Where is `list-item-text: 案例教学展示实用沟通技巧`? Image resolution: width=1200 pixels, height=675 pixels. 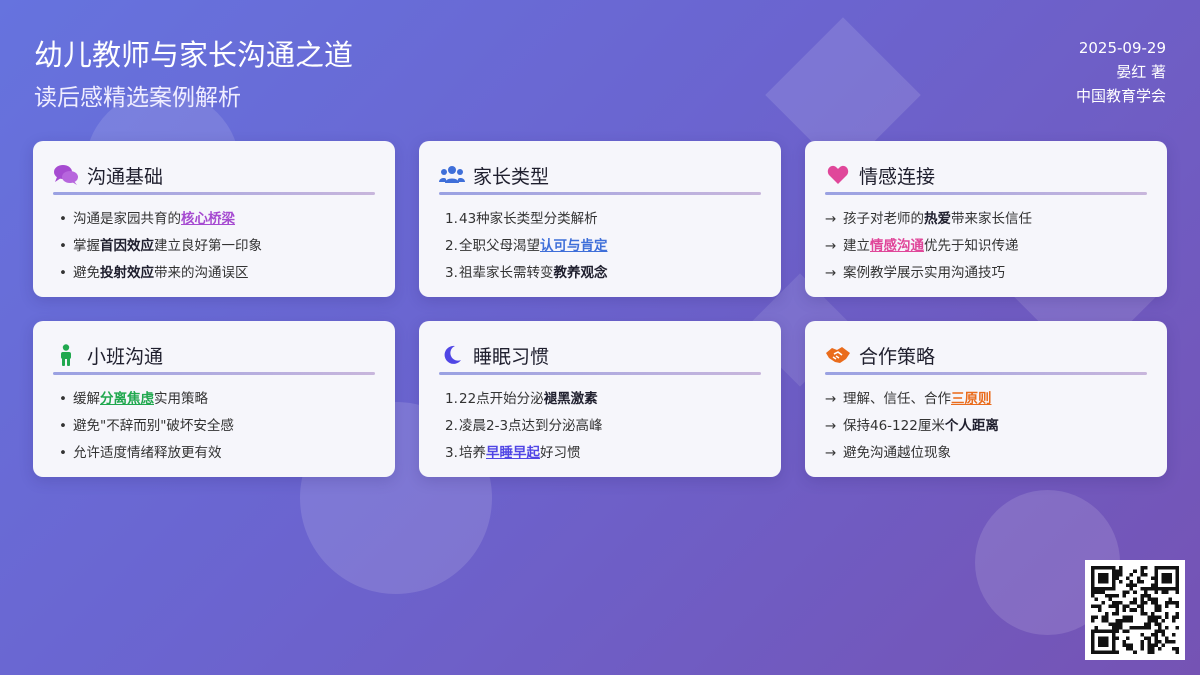
list-item-text: 案例教学展示实用沟通技巧 is located at coordinates (924, 273).